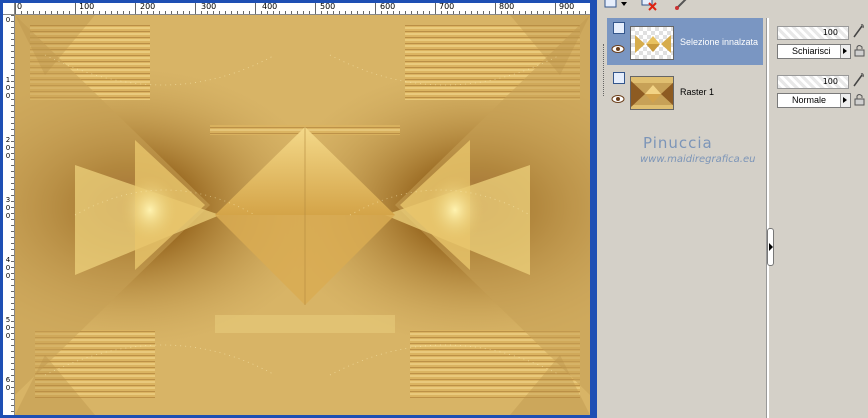  I want to click on layer-name: Raster 1, so click(697, 92).